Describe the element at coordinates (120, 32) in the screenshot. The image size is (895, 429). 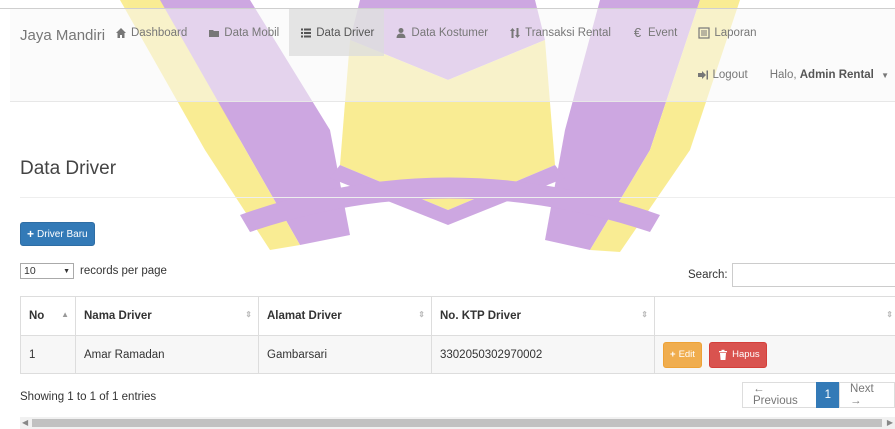
I see `home-icon` at that location.